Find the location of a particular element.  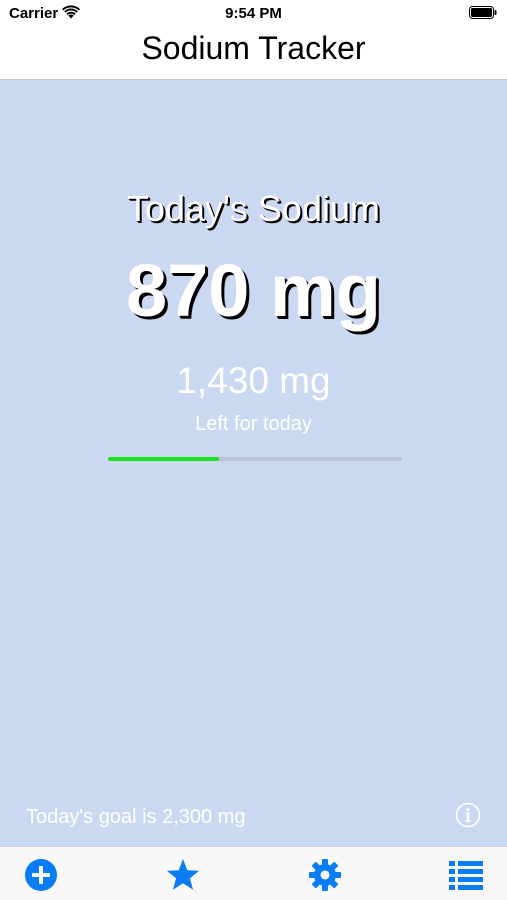

remaining-label: Left for today is located at coordinates (253, 424).